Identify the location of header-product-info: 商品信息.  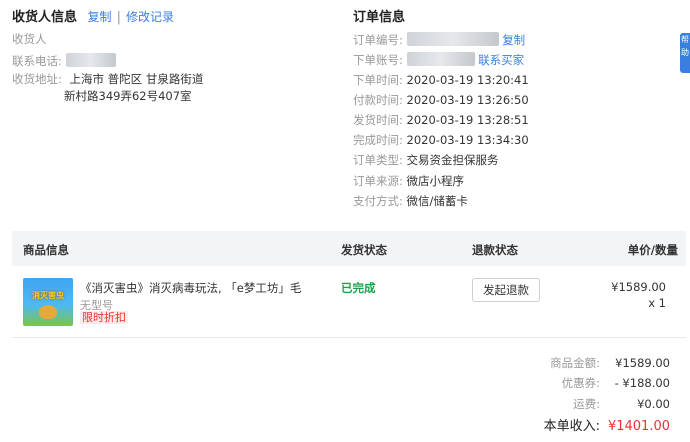
(46, 250).